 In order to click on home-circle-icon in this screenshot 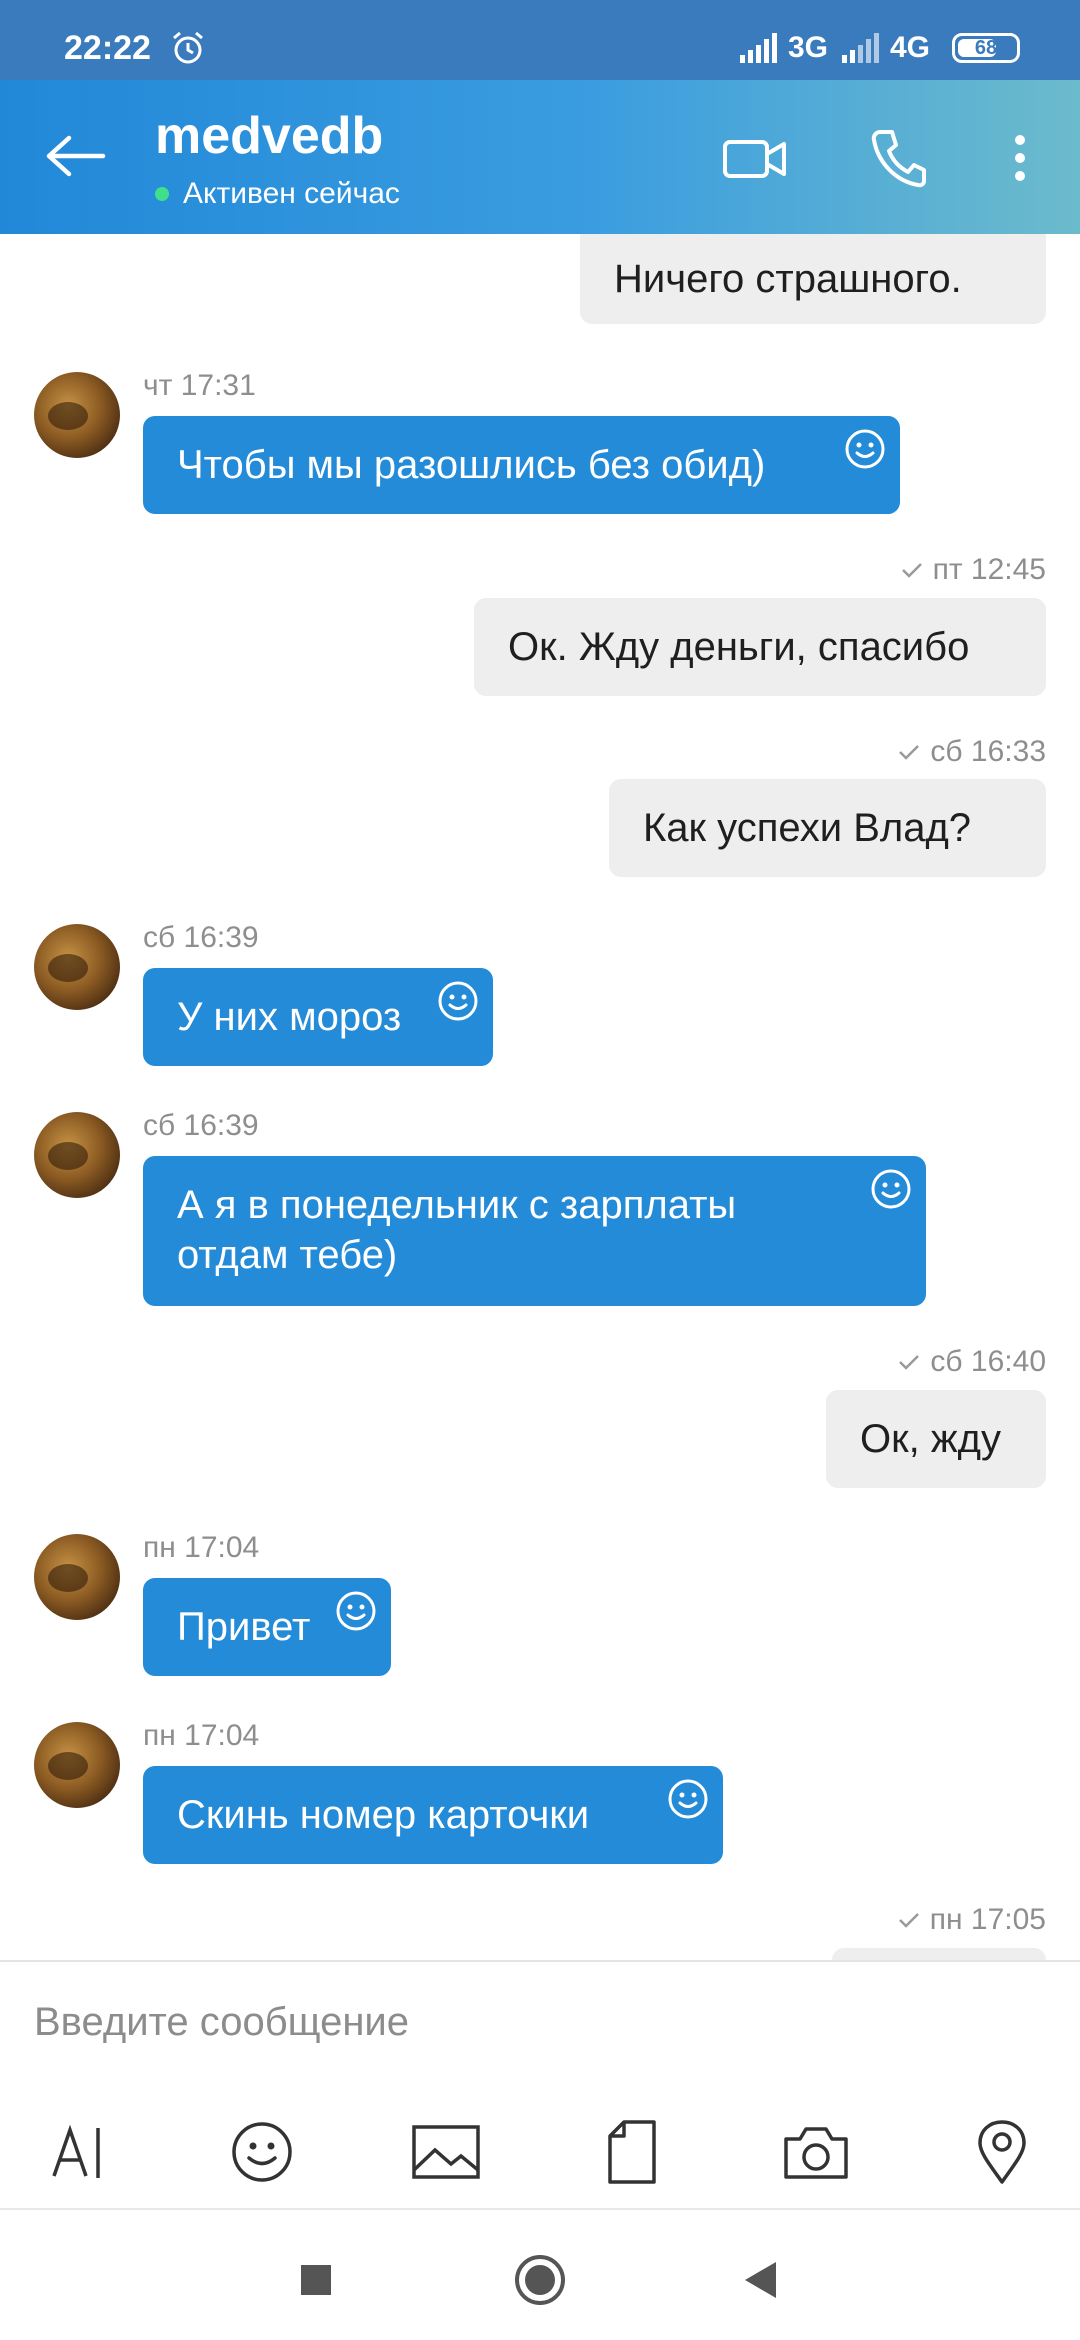, I will do `click(540, 2280)`.